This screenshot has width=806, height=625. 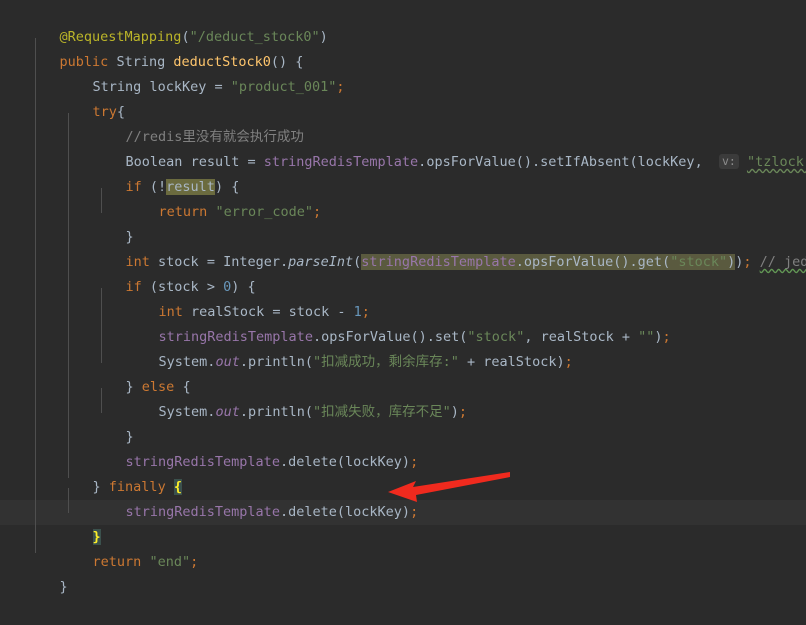 I want to click on code-line-content: stringRedisTemplate.delete(lockKey);, so click(x=272, y=462).